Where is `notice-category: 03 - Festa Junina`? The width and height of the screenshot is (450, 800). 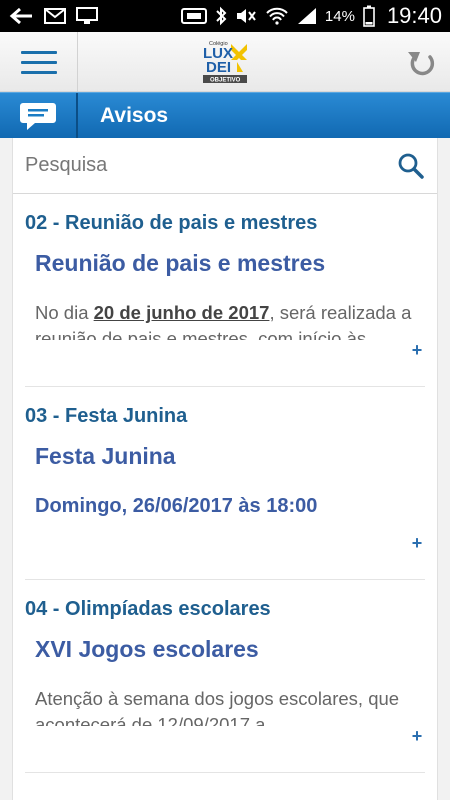 notice-category: 03 - Festa Junina is located at coordinates (106, 416).